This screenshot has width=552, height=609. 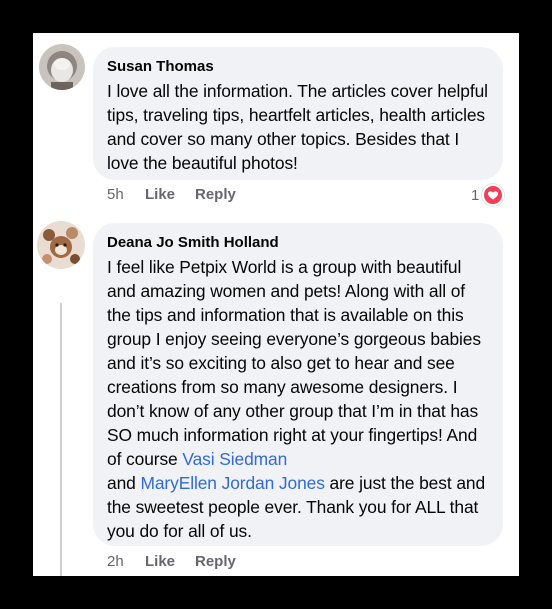 What do you see at coordinates (298, 243) in the screenshot?
I see `comment-author: Deana Jo Smith Holland` at bounding box center [298, 243].